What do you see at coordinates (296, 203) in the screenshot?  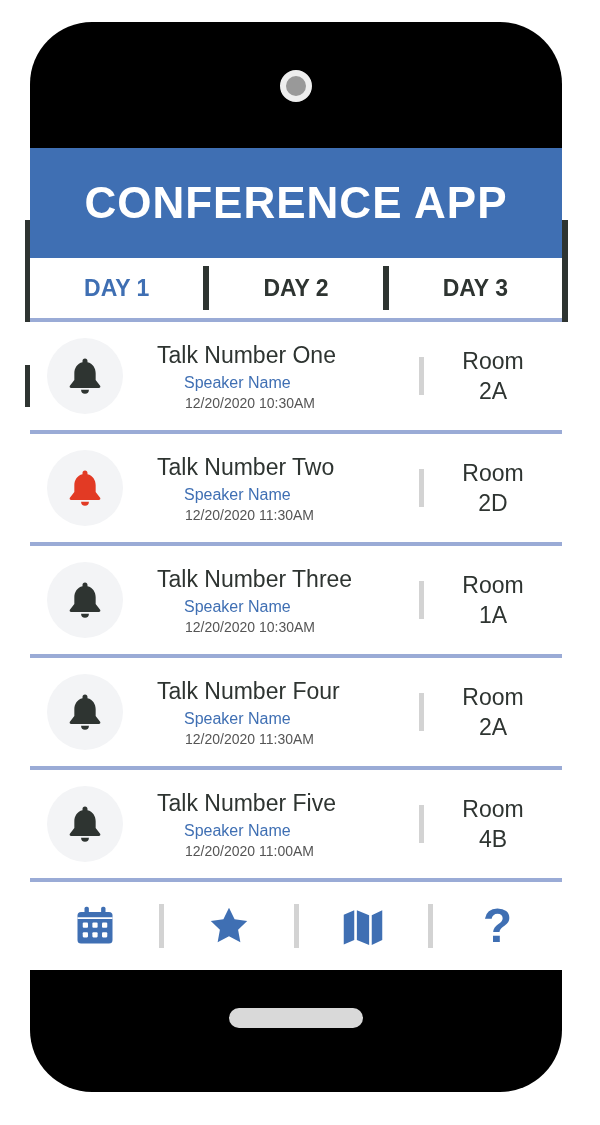 I see `app-title: CONFERENCE APP` at bounding box center [296, 203].